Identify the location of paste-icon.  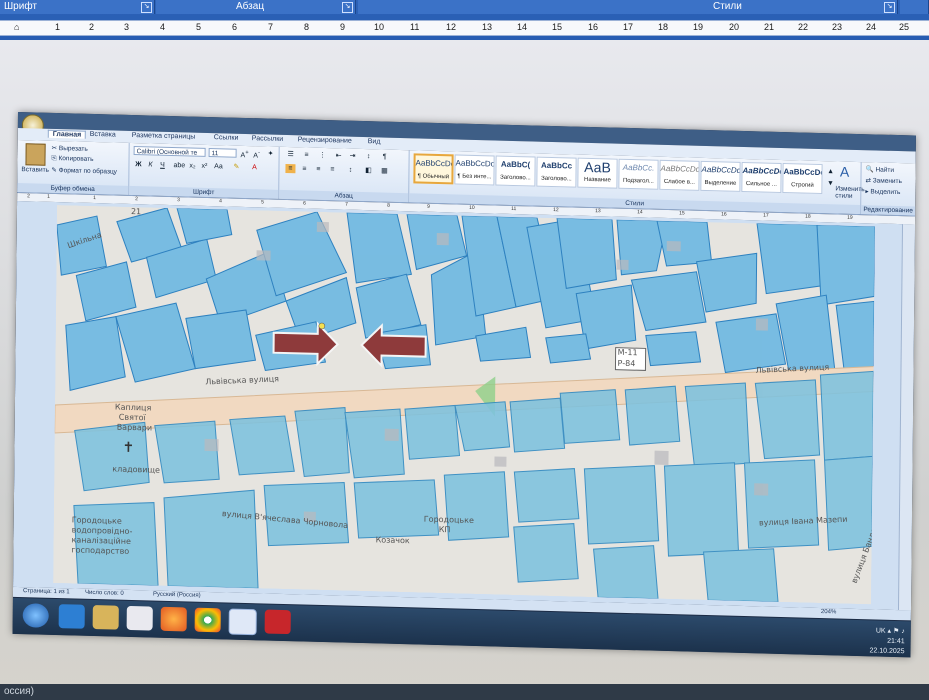
(35, 154).